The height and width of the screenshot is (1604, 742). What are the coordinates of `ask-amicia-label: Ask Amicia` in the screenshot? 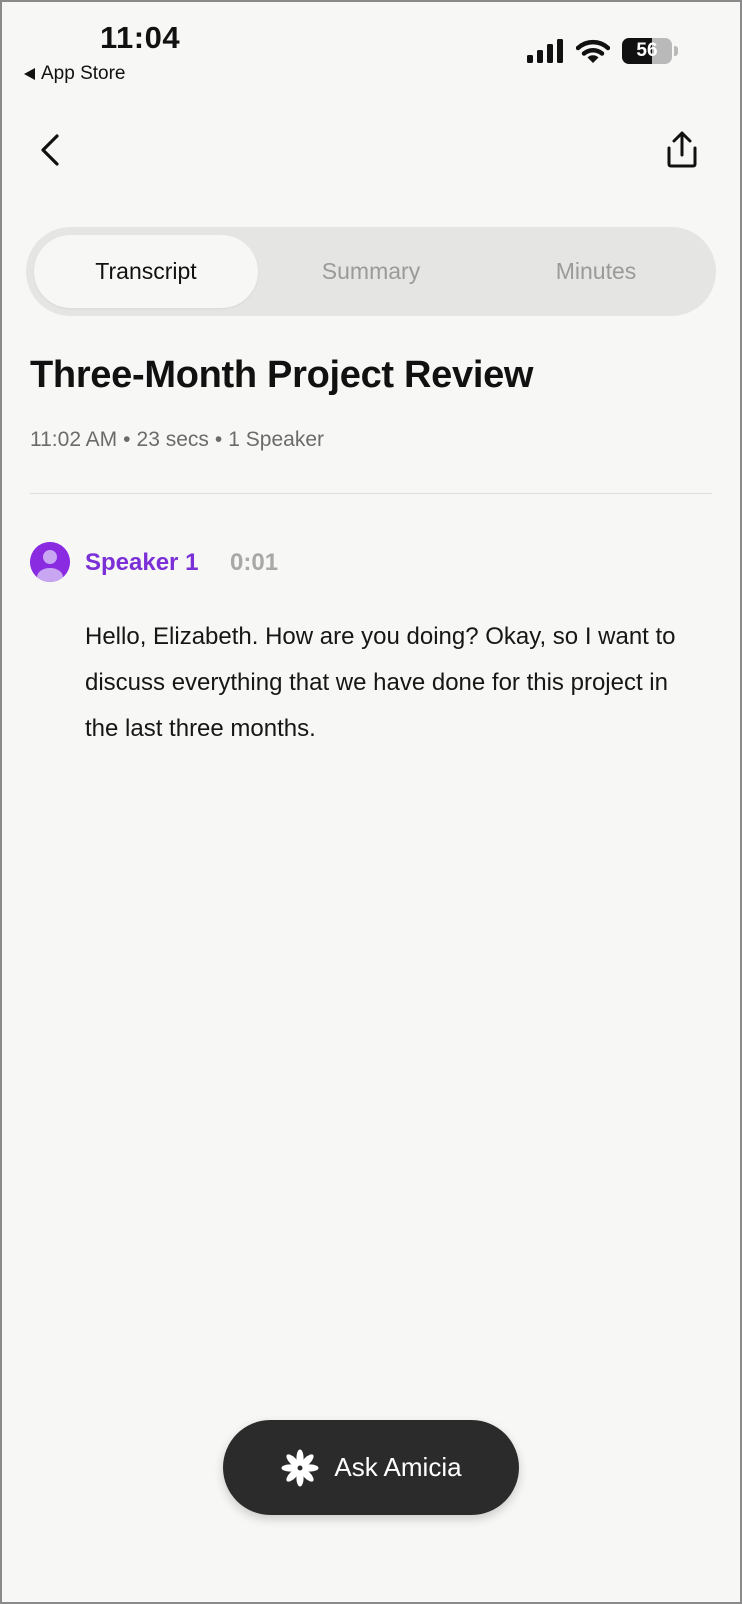 It's located at (398, 1467).